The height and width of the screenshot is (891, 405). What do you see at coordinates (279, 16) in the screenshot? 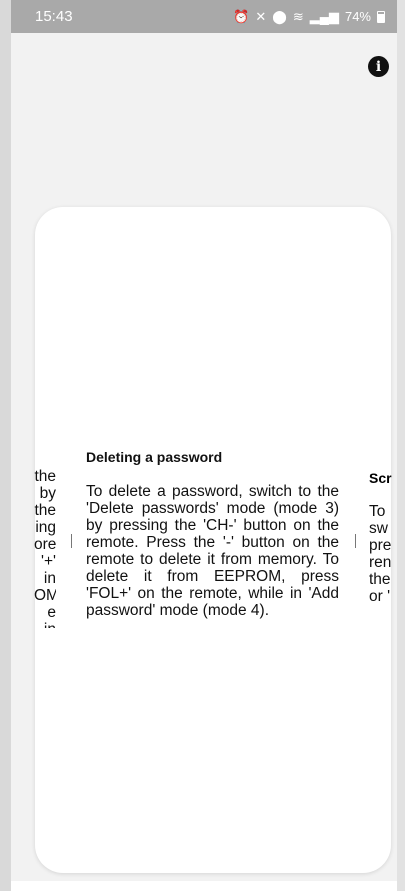
I see `location-icon: ⬤` at bounding box center [279, 16].